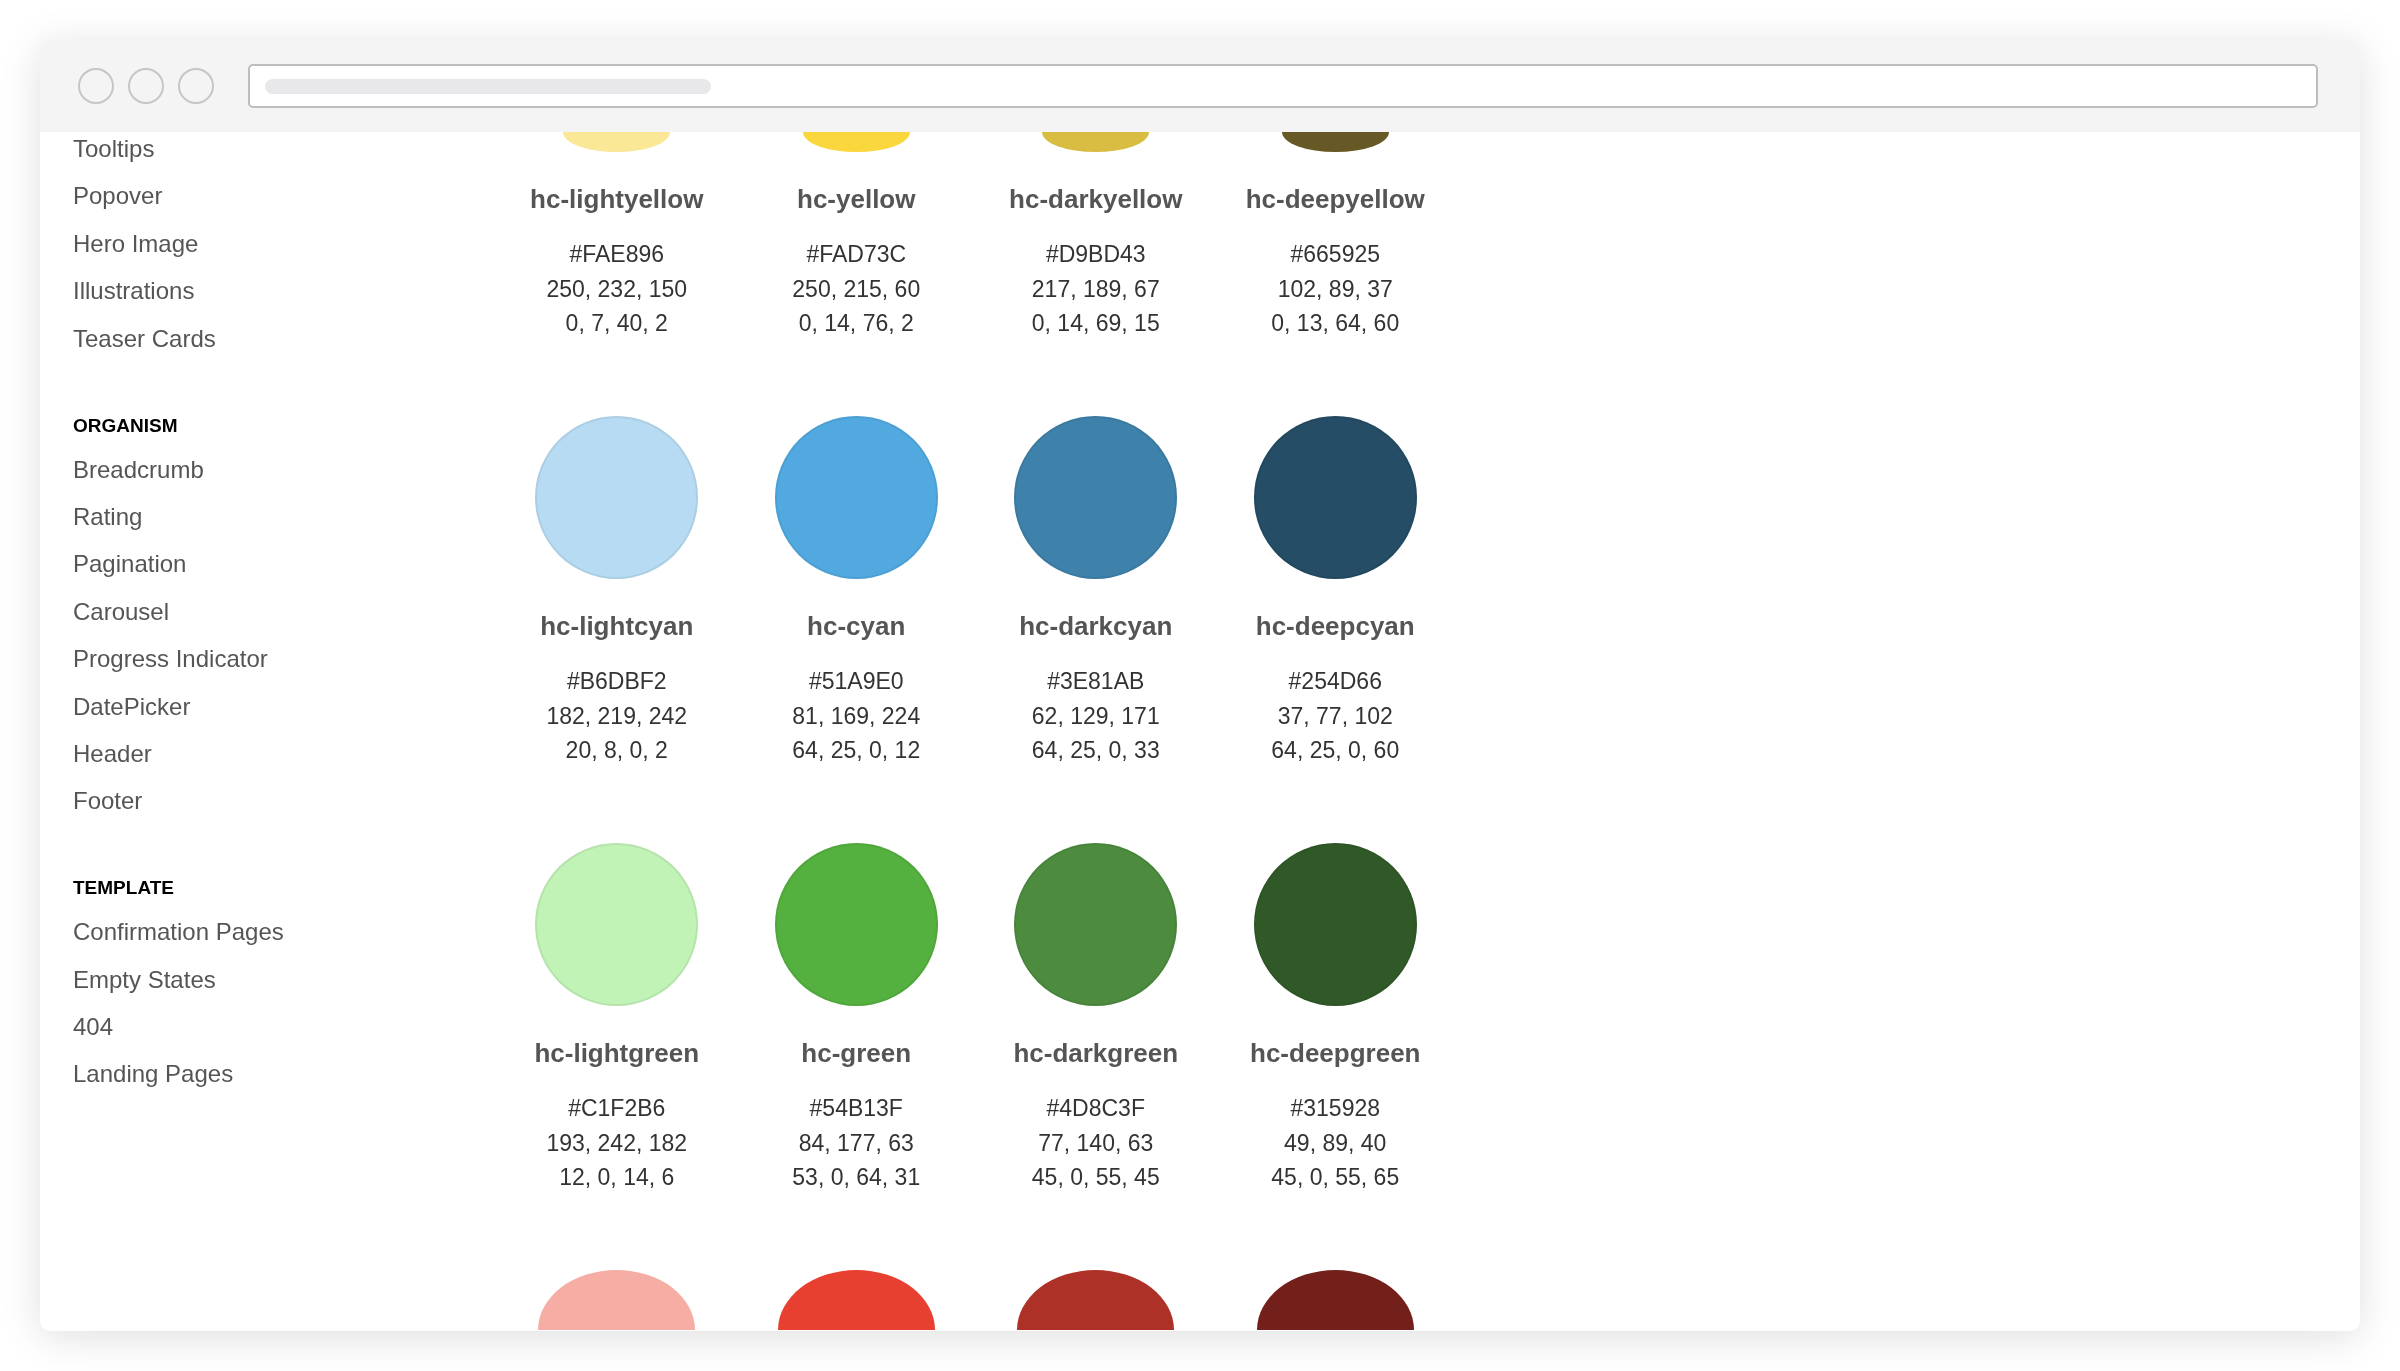 Image resolution: width=2400 pixels, height=1371 pixels. What do you see at coordinates (1335, 289) in the screenshot?
I see `rgb-value: 102, 89, 37` at bounding box center [1335, 289].